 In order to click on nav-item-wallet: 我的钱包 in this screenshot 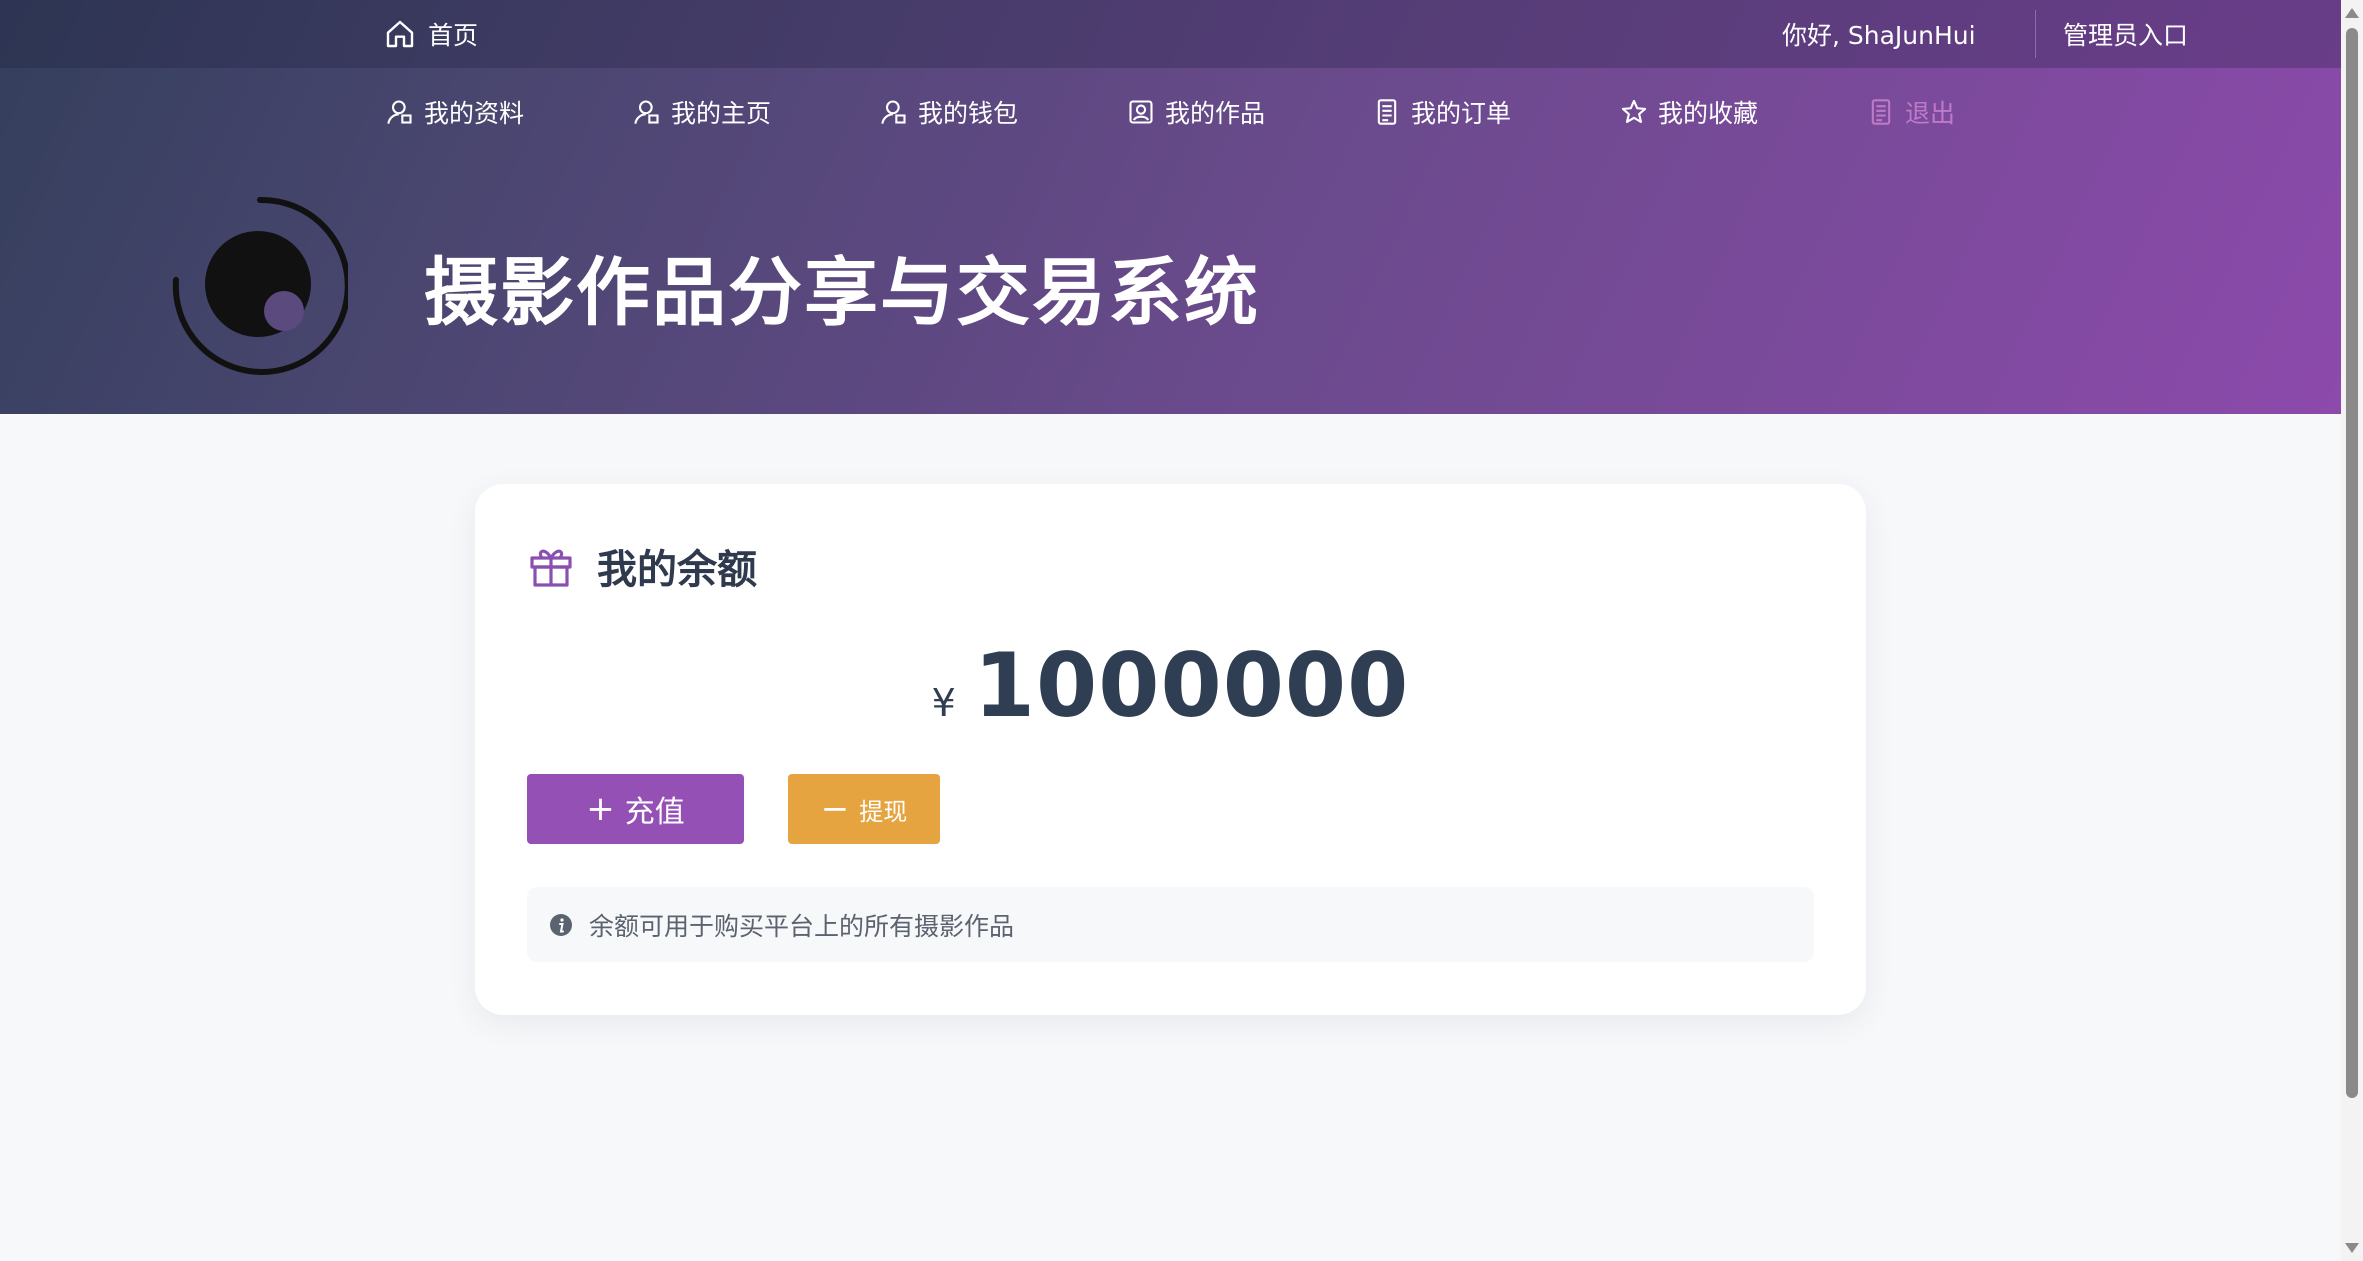, I will do `click(949, 112)`.